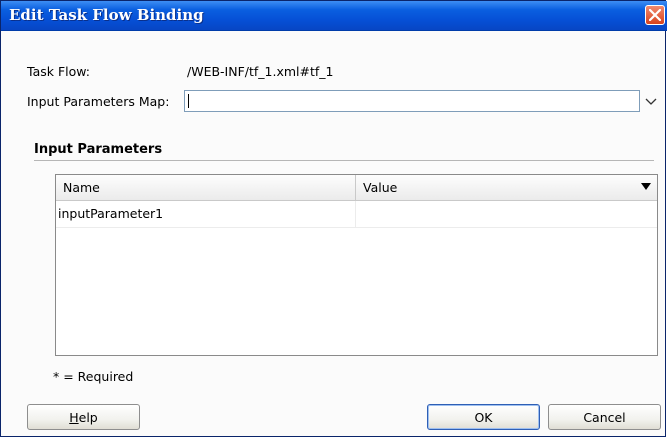 The height and width of the screenshot is (439, 668). What do you see at coordinates (206, 187) in the screenshot?
I see `column-header-name: Name` at bounding box center [206, 187].